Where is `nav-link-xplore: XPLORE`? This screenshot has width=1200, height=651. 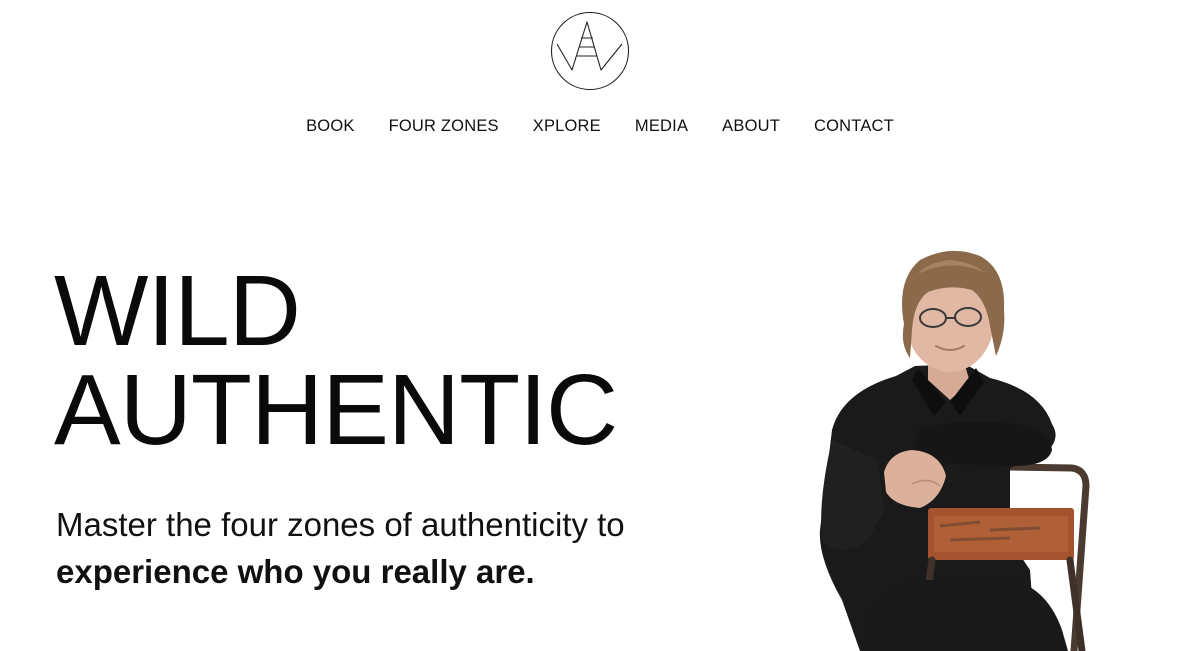
nav-link-xplore: XPLORE is located at coordinates (567, 126).